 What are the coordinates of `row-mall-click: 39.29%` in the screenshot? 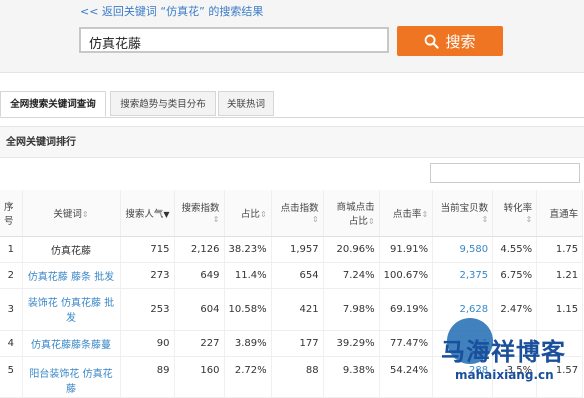 It's located at (351, 343).